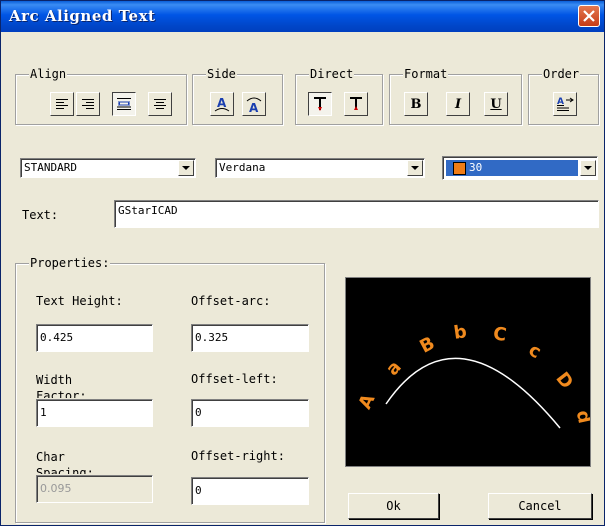  I want to click on offset-arc-input: 0.325, so click(250, 338).